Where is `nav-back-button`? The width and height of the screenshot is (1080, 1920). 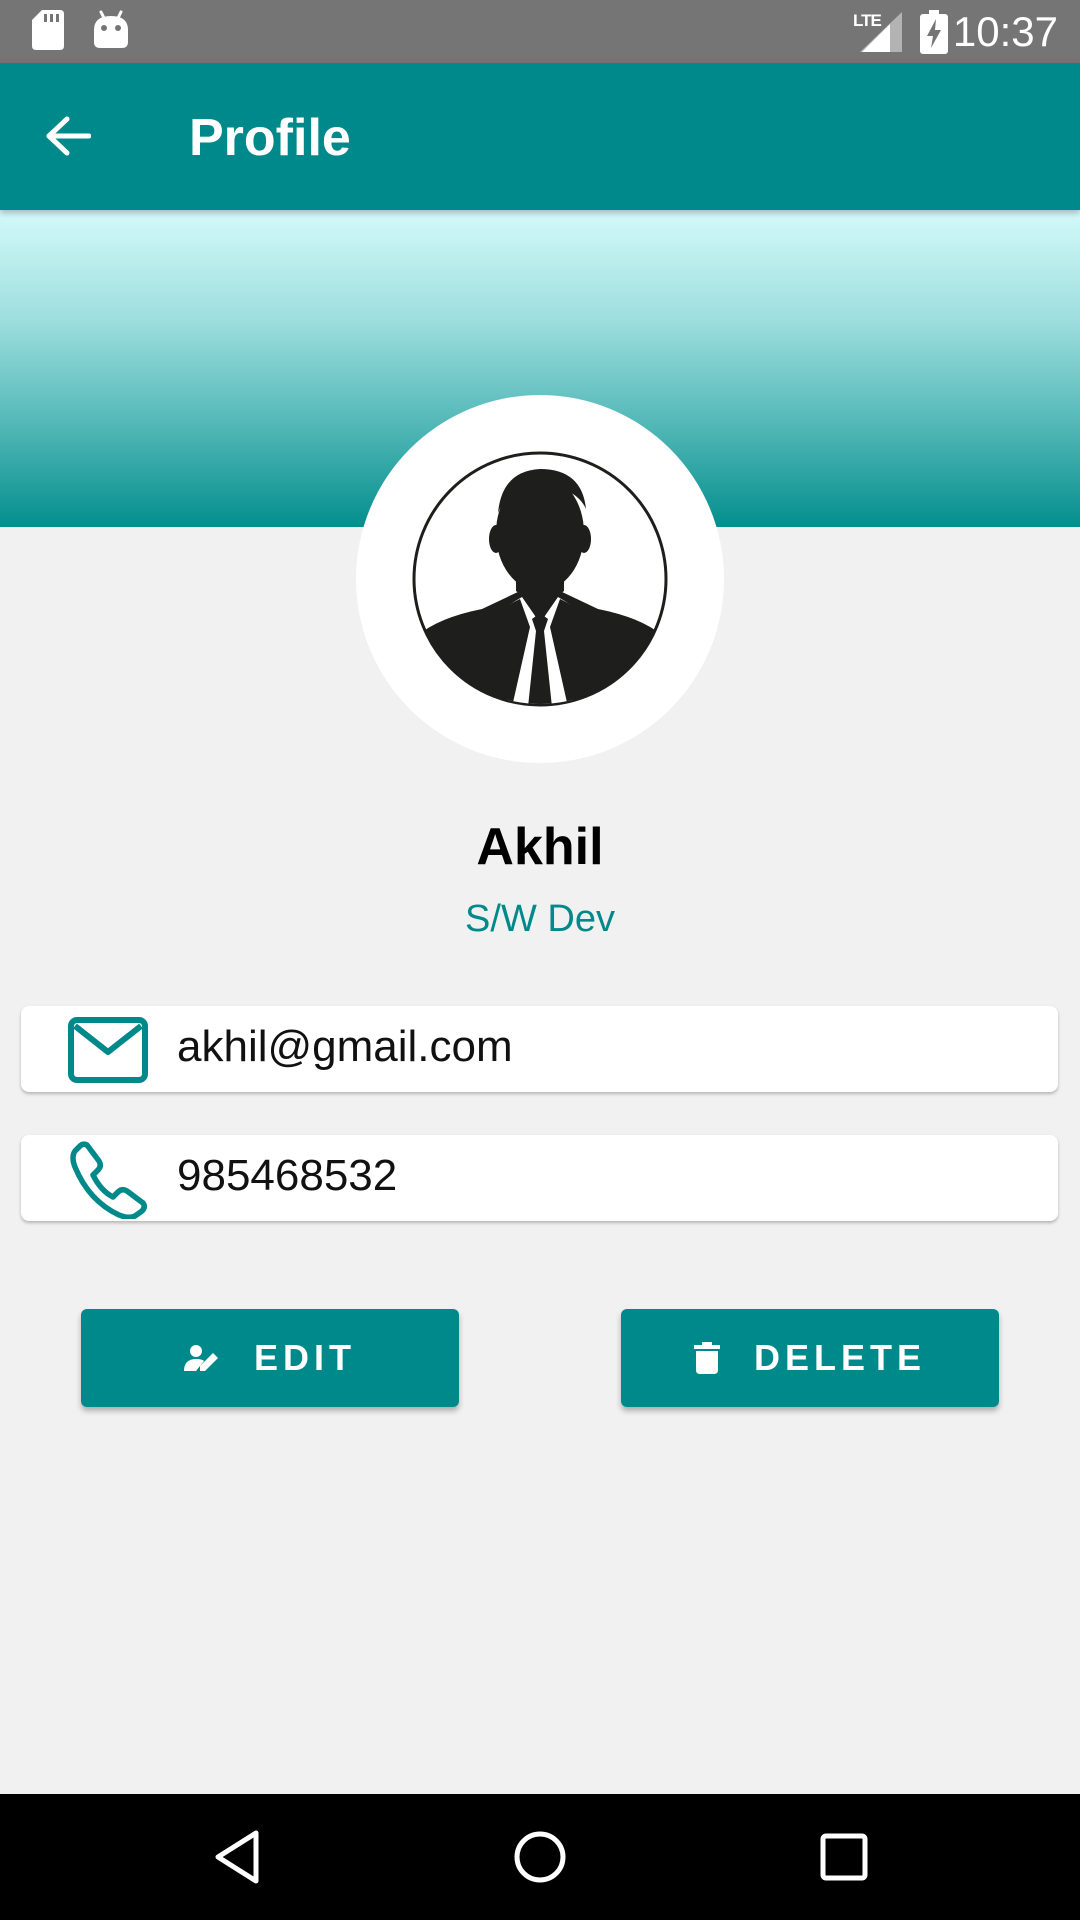
nav-back-button is located at coordinates (237, 1857).